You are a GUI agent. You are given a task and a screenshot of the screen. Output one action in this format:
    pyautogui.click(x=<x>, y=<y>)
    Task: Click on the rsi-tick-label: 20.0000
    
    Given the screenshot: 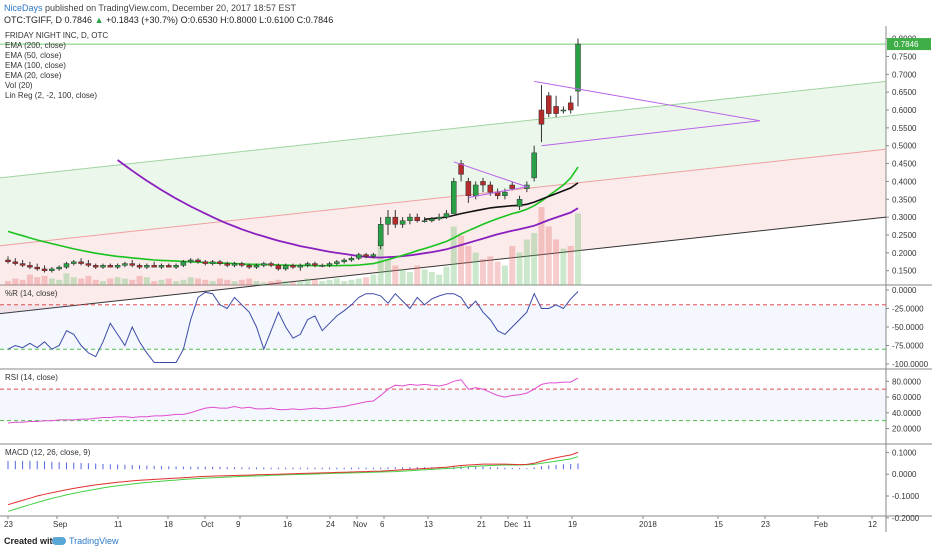 What is the action you would take?
    pyautogui.click(x=906, y=429)
    